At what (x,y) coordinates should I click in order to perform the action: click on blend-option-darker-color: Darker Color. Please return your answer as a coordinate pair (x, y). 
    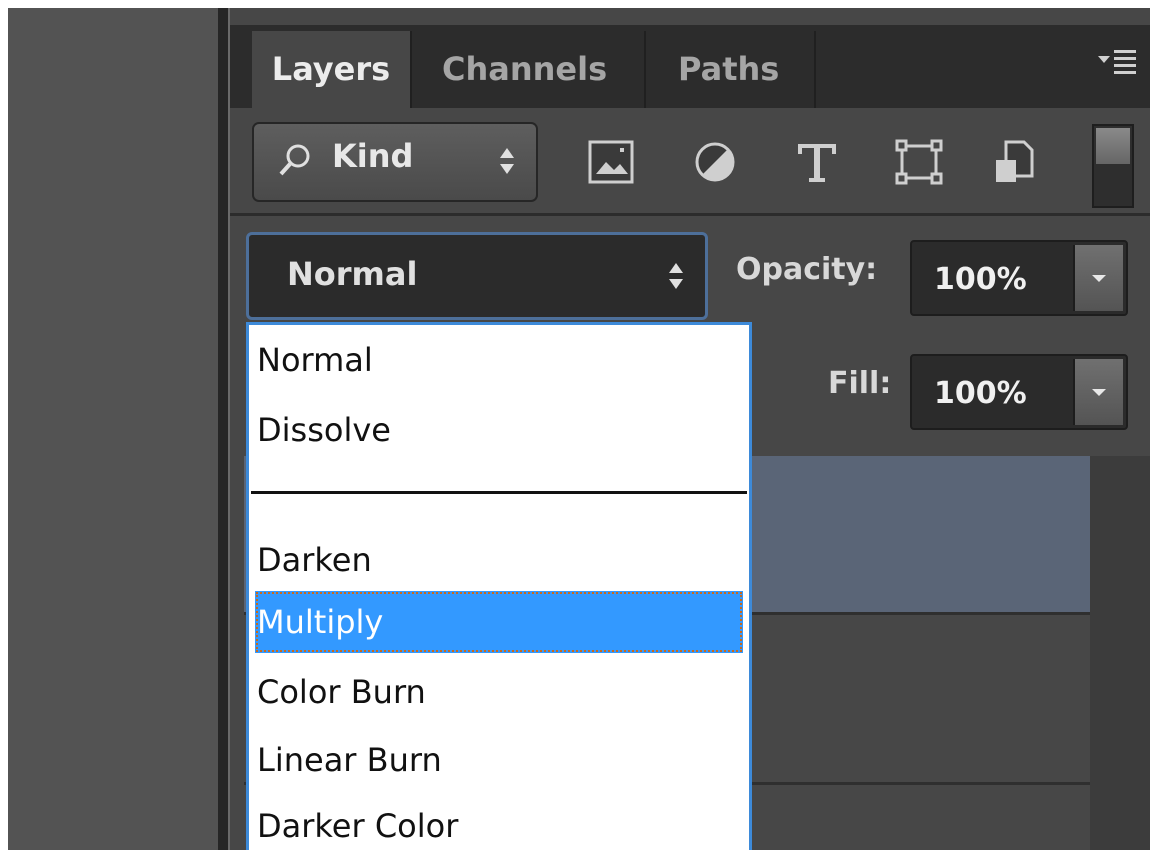
    Looking at the image, I should click on (499, 822).